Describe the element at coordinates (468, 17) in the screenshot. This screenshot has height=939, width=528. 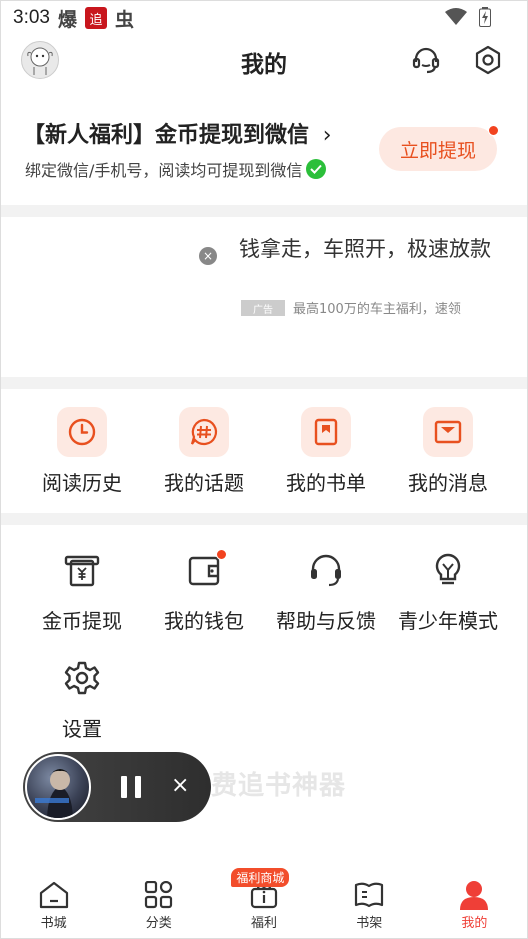
I see `status-right` at that location.